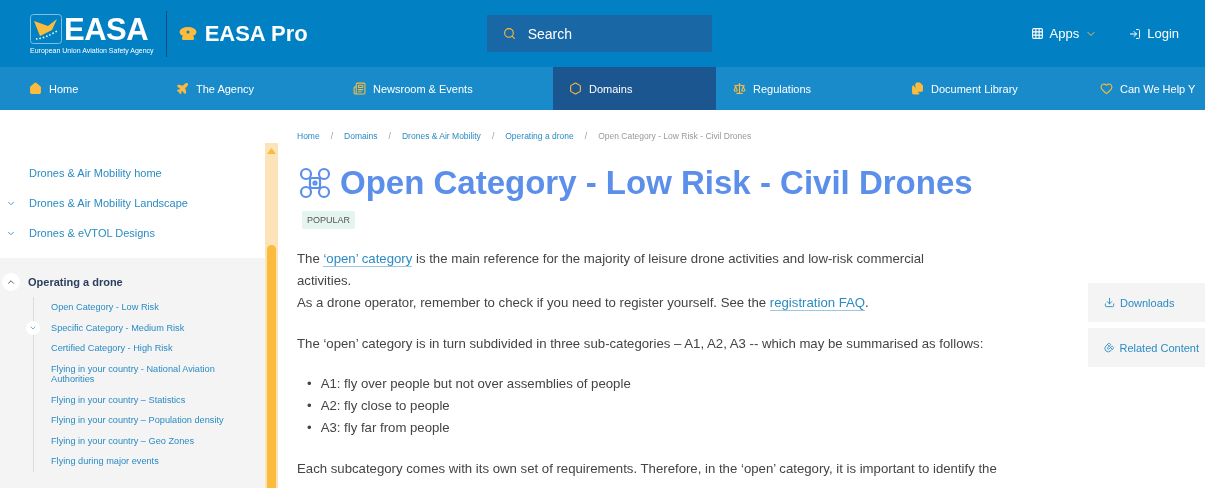  What do you see at coordinates (46, 29) in the screenshot?
I see `bird-logo-icon` at bounding box center [46, 29].